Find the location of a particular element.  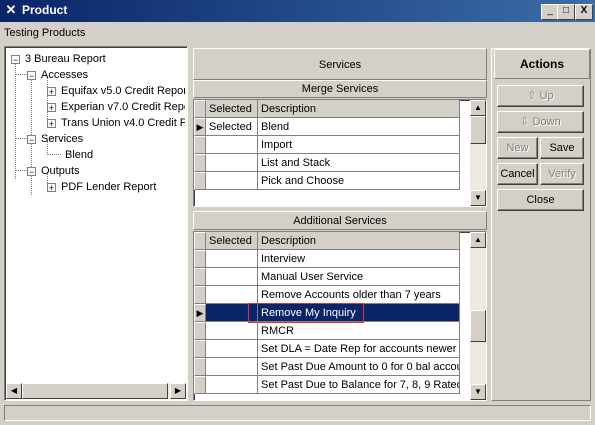

scroll-right-icon: ▶ is located at coordinates (178, 391).